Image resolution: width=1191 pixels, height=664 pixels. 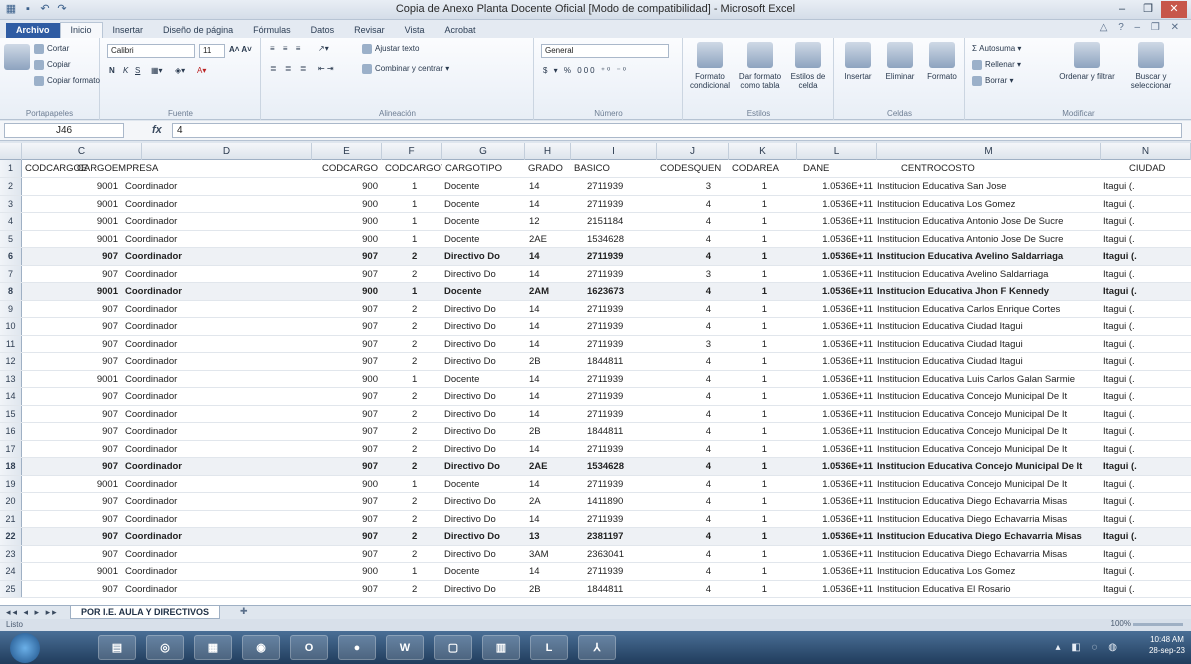 What do you see at coordinates (1087, 61) in the screenshot?
I see `sort-filter-button: Ordenar y filtrar` at bounding box center [1087, 61].